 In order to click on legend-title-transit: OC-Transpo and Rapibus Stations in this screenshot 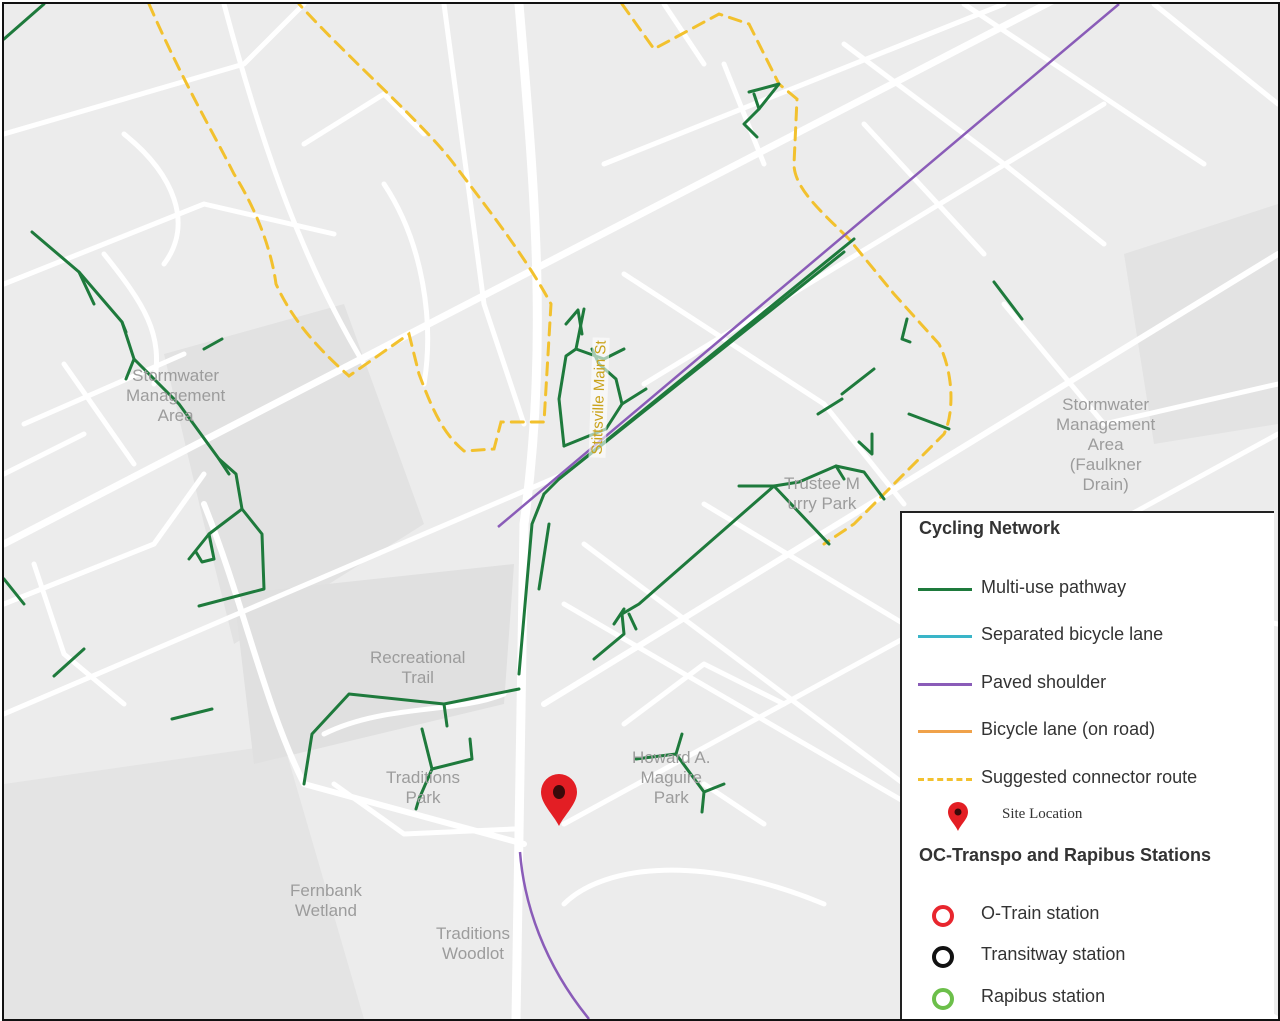, I will do `click(1065, 855)`.